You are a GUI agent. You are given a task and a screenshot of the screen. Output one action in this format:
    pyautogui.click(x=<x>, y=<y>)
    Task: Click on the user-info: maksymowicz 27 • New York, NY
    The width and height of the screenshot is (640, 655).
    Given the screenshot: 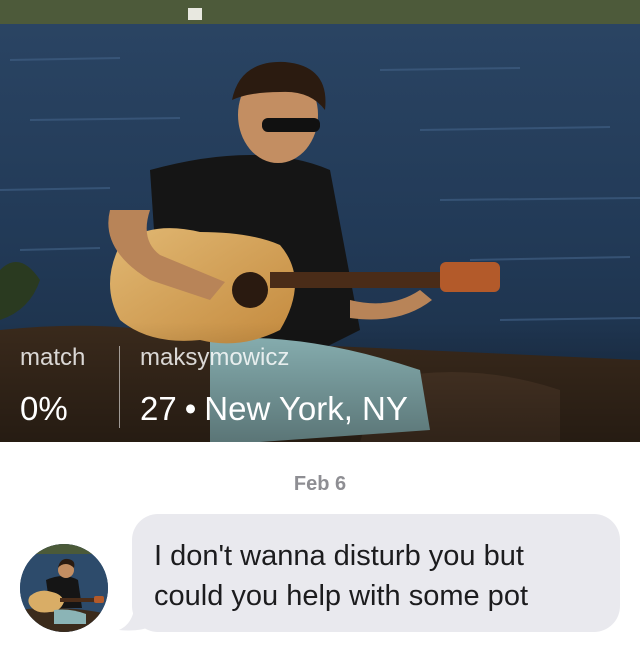 What is the action you would take?
    pyautogui.click(x=380, y=386)
    